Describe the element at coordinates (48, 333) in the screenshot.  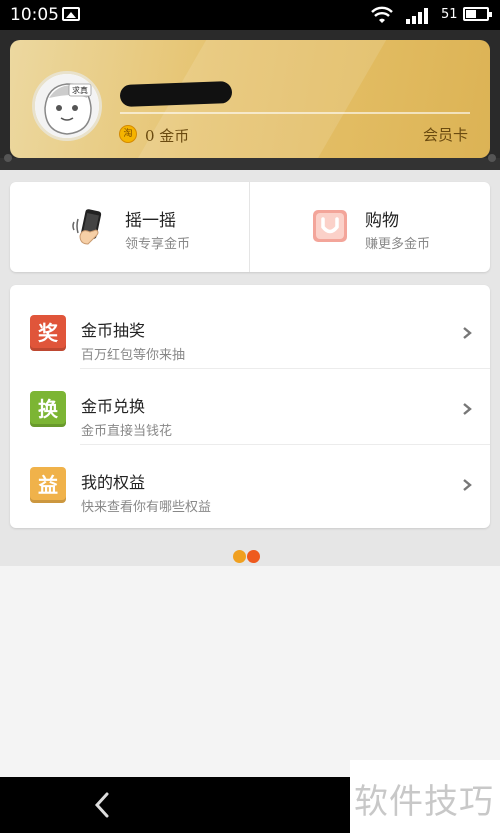
I see `lottery-badge-icon: 奖` at that location.